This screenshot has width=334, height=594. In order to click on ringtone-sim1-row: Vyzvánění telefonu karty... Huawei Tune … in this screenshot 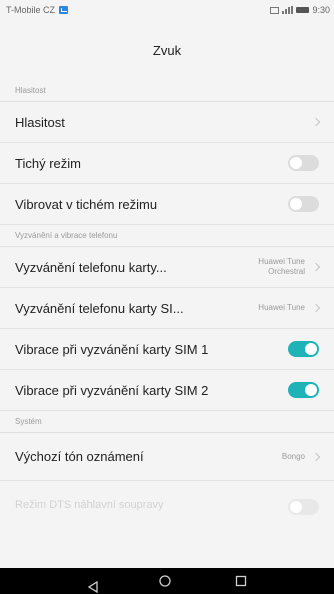, I will do `click(167, 267)`.